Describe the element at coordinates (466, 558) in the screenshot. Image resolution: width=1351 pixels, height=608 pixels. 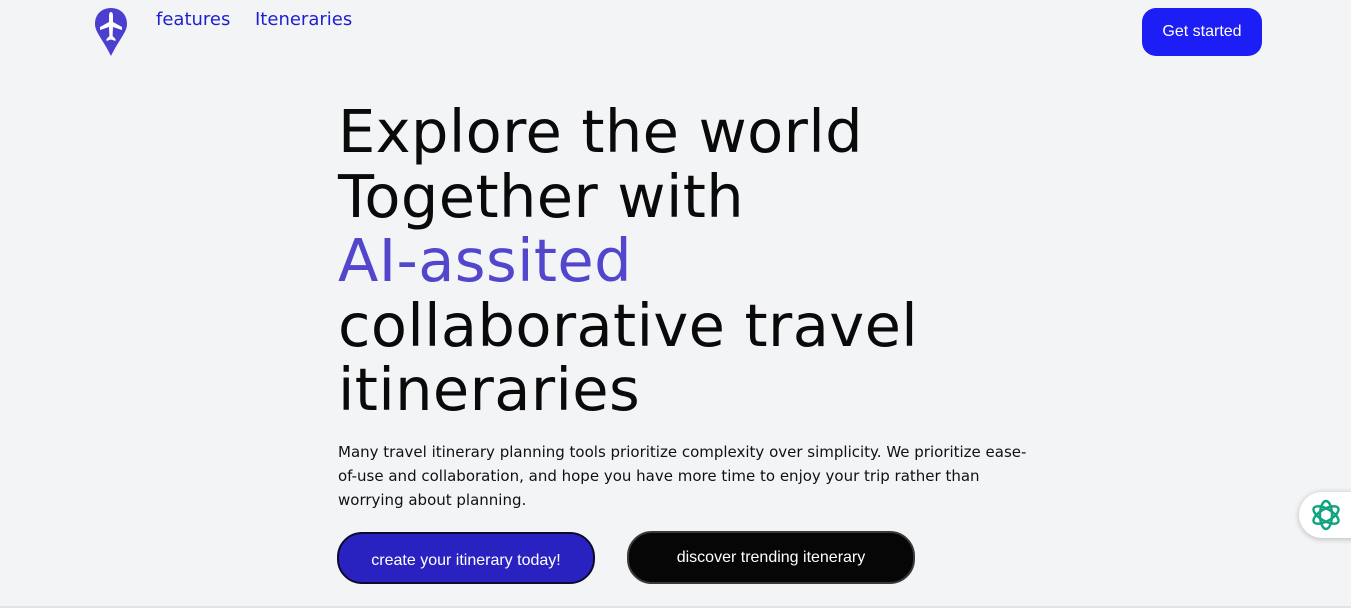
I see `create-itinerary-button: create your itinerary today!` at that location.